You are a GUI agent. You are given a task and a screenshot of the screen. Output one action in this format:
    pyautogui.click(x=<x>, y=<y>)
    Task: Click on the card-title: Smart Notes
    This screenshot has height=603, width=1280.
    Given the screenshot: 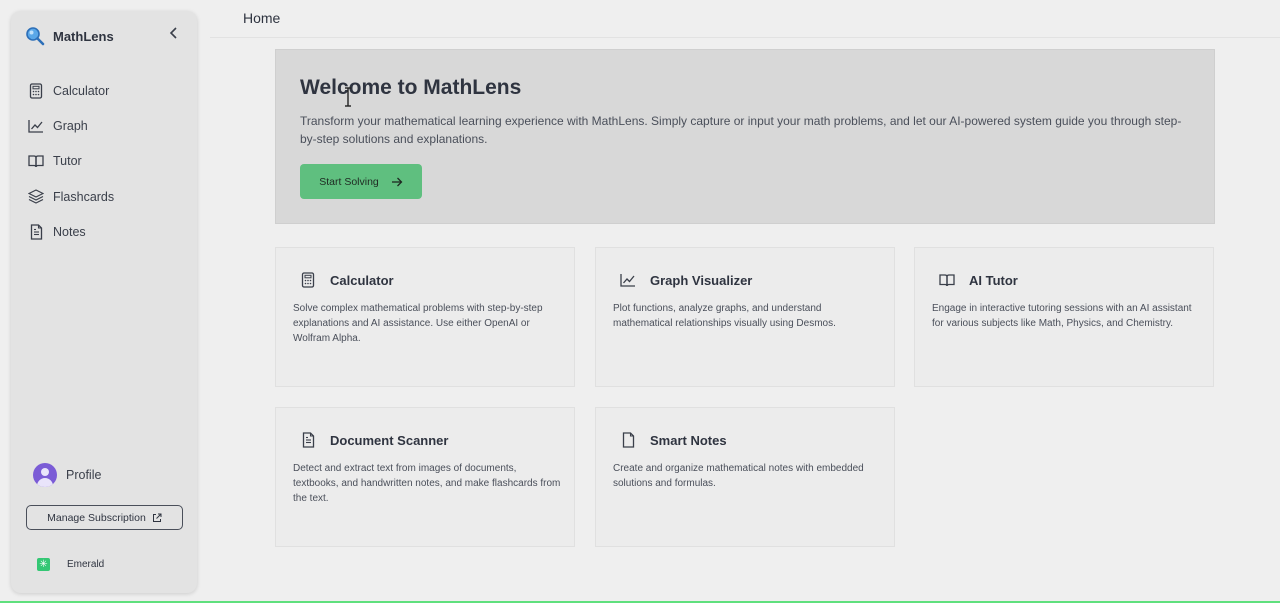 What is the action you would take?
    pyautogui.click(x=688, y=440)
    